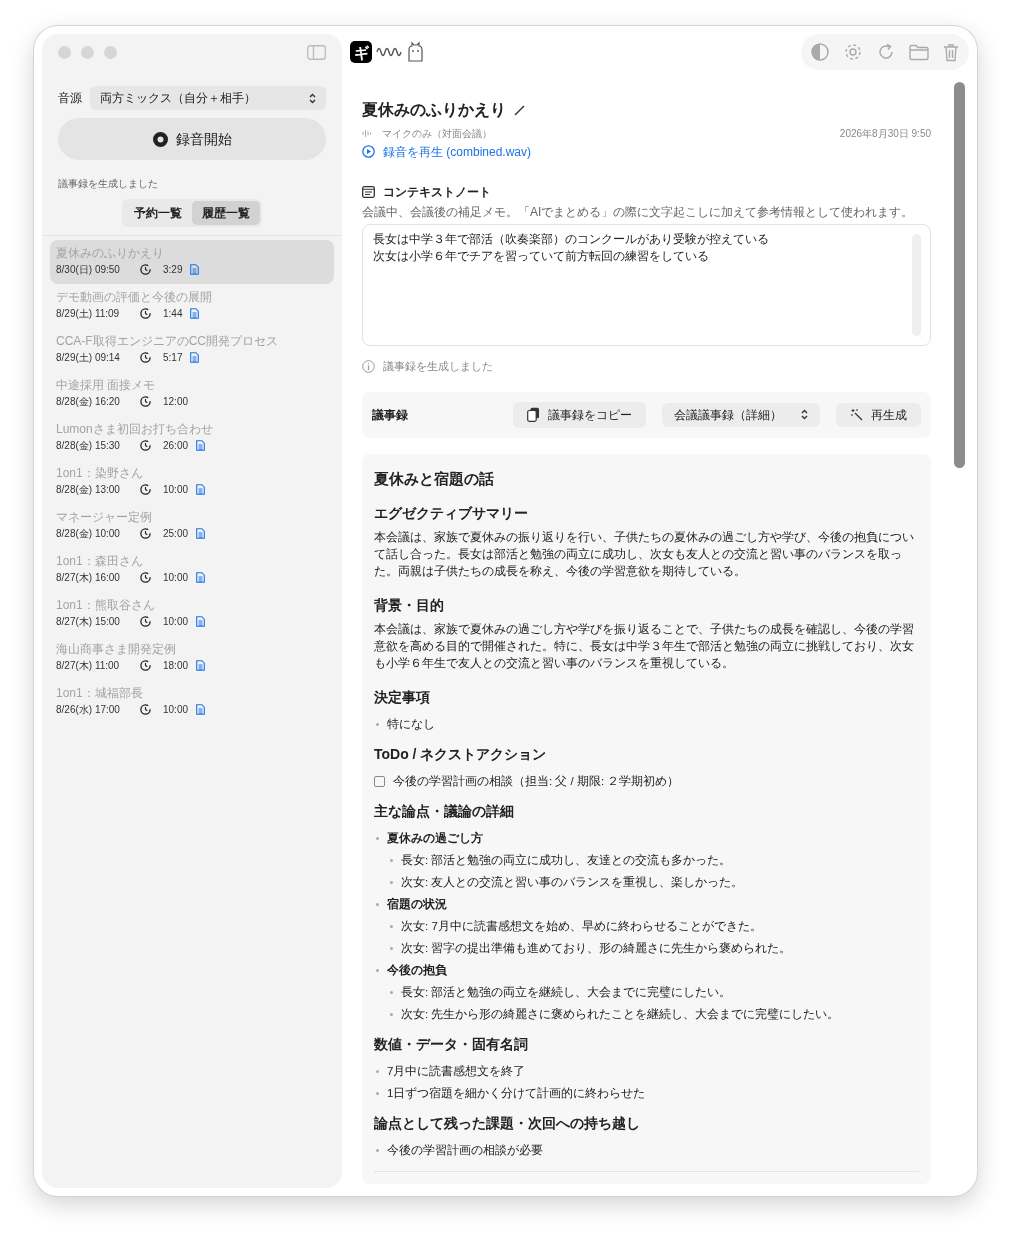 This screenshot has height=1238, width=1011. I want to click on section-paragraph: 本会議は、家族で夏休みの過ごし方や学びを振り返ることで、子供たちの成長を確認し、今後の学習意欲を高める目的で開催された。特に、長女は中学３年生で部活と勉強の両立に挑戦しており、次女も小学６年生で友人との交流と習い事のバランスを重視している。, so click(644, 646).